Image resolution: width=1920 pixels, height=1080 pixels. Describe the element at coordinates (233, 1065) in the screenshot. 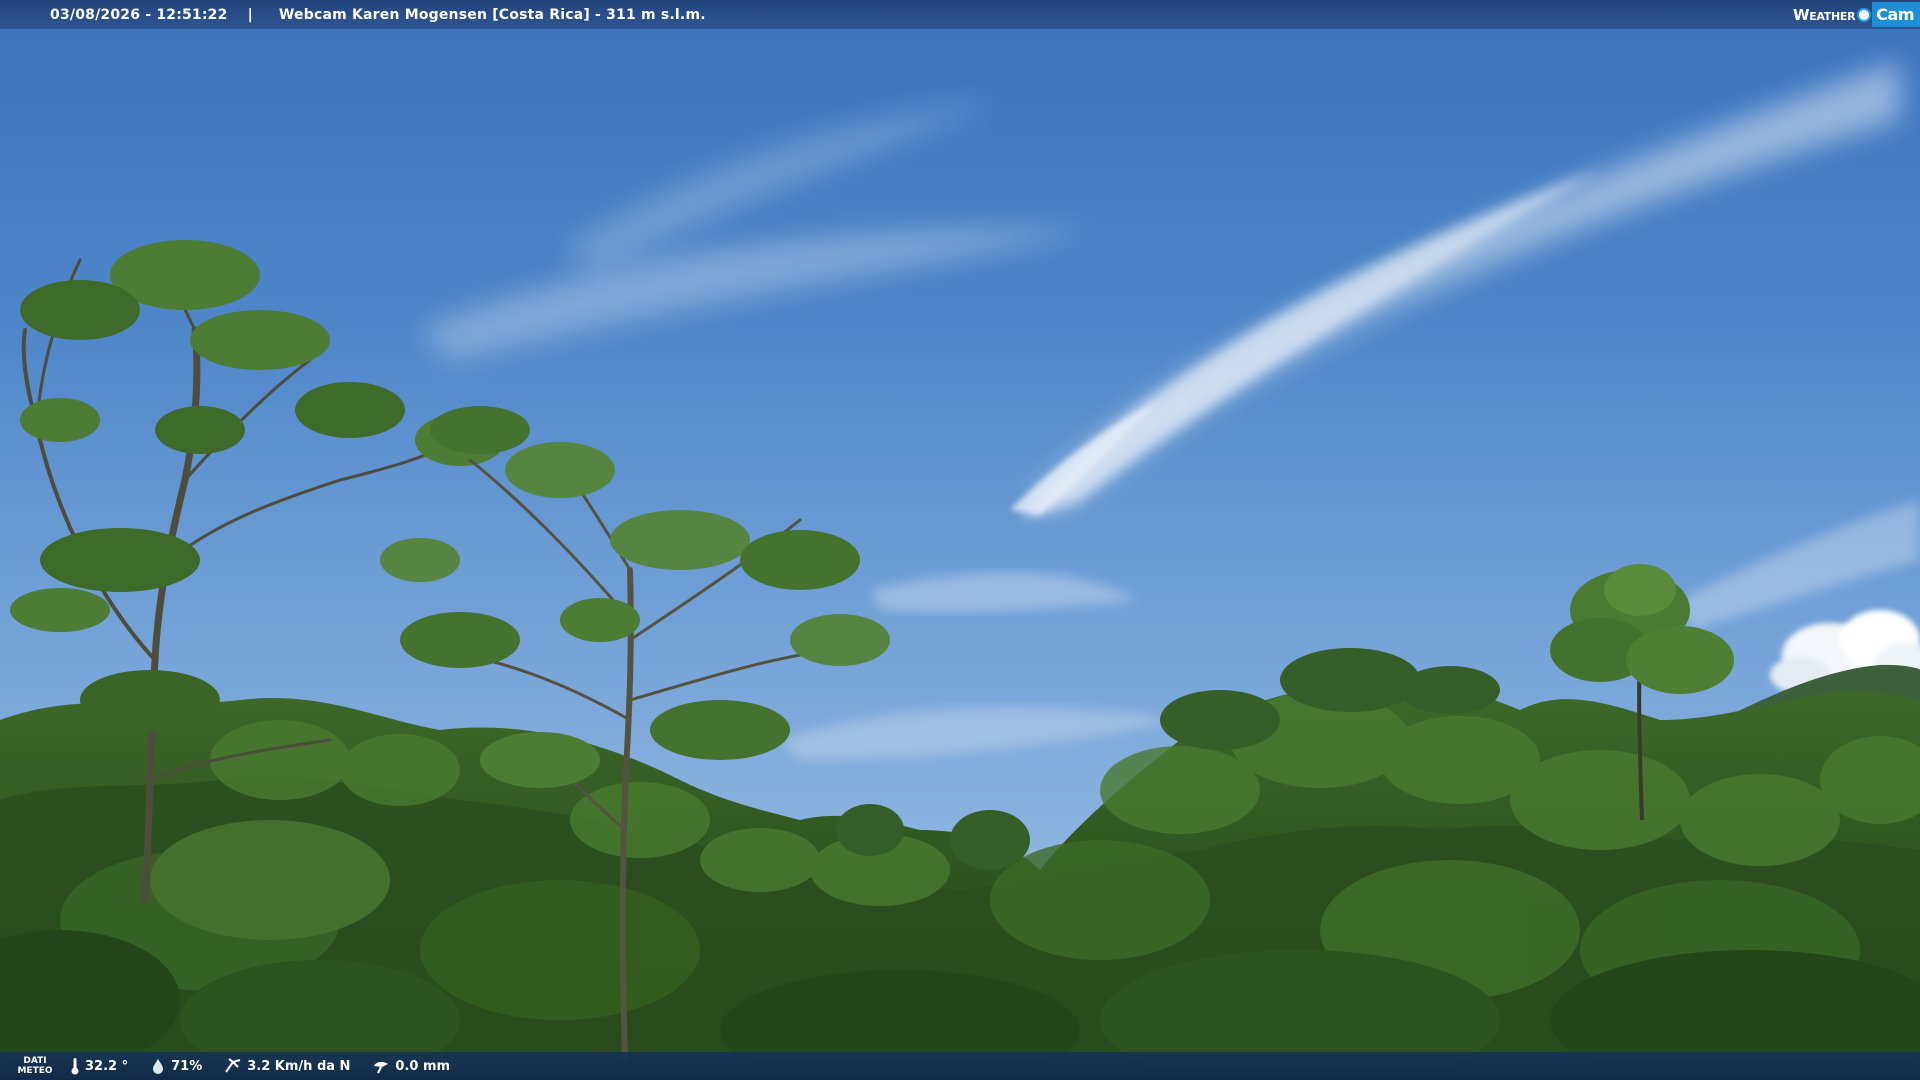

I see `wind-icon` at that location.